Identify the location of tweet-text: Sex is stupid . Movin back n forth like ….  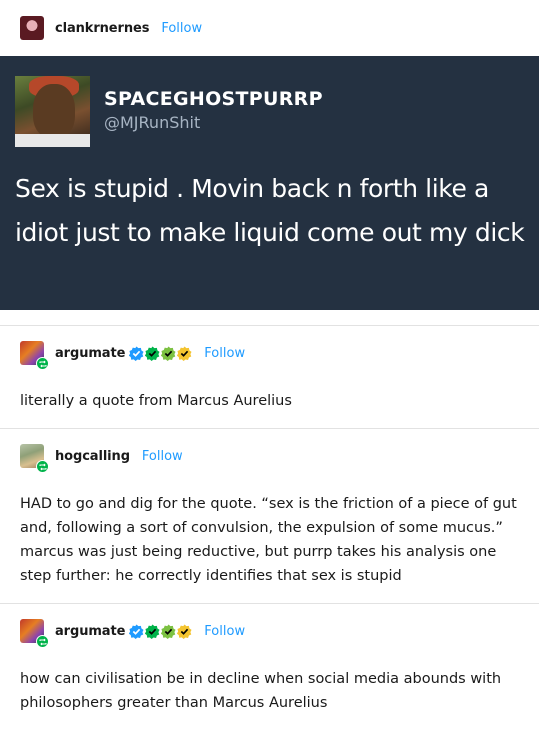
(270, 210).